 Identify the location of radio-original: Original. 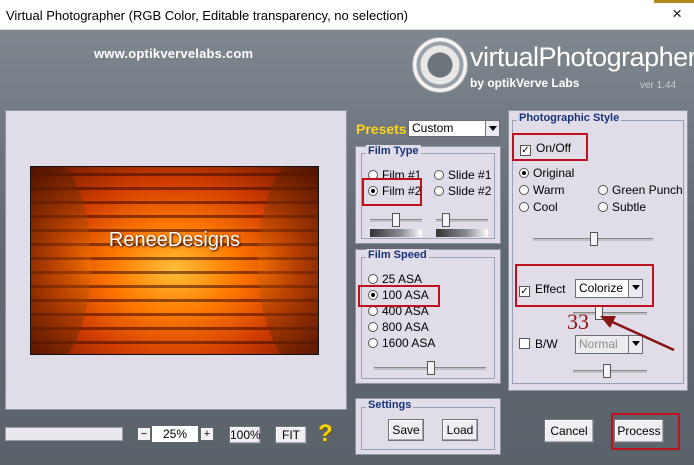
(546, 173).